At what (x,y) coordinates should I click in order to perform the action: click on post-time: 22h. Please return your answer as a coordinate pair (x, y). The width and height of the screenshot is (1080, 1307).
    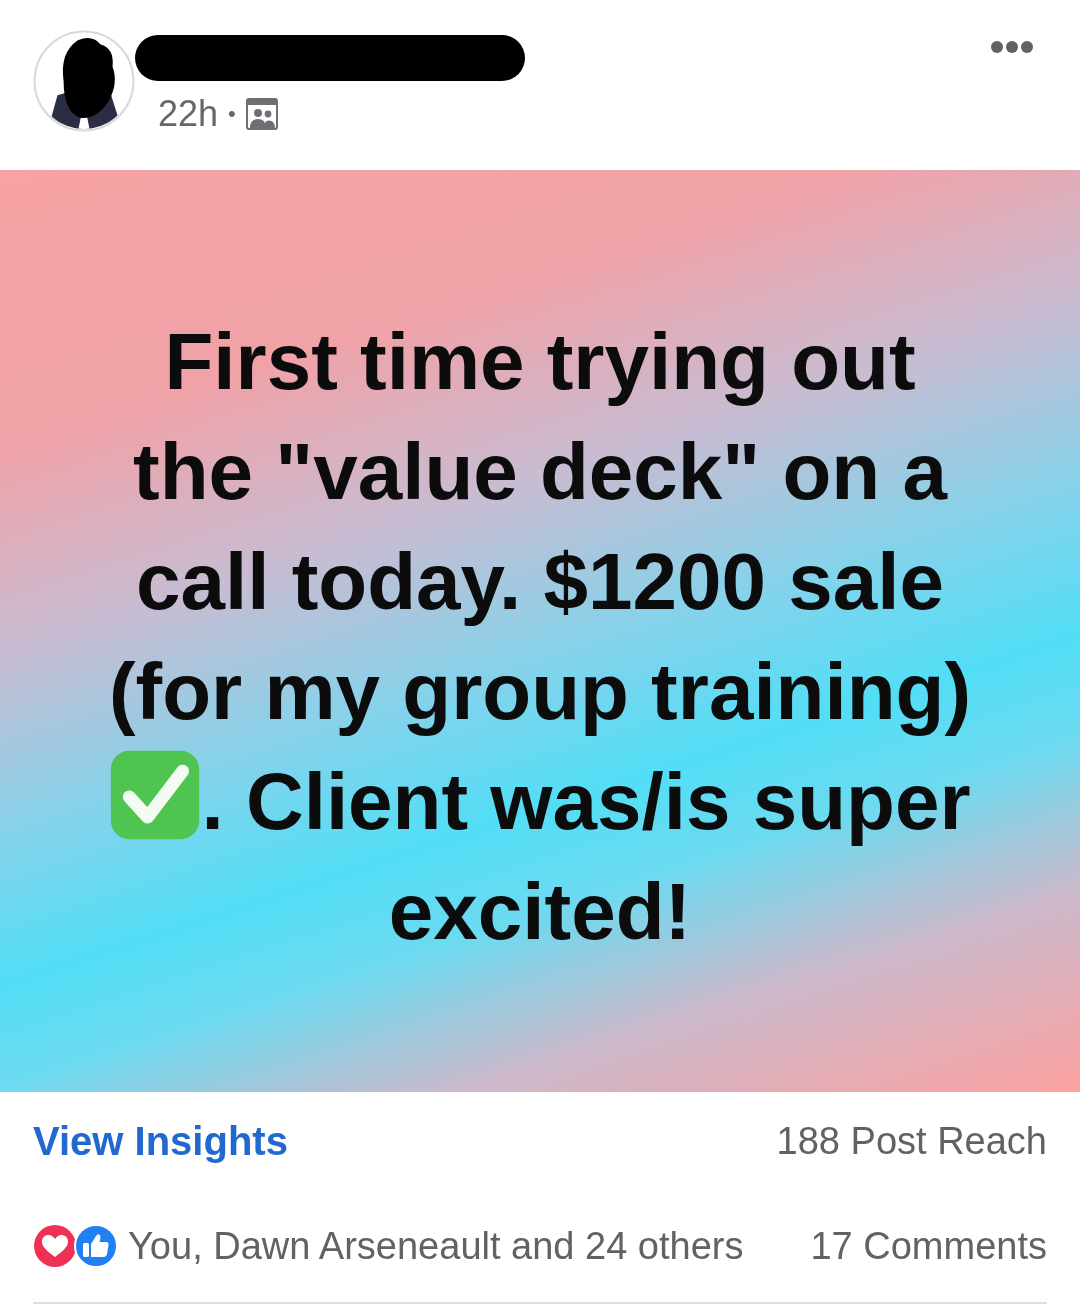
    Looking at the image, I should click on (188, 114).